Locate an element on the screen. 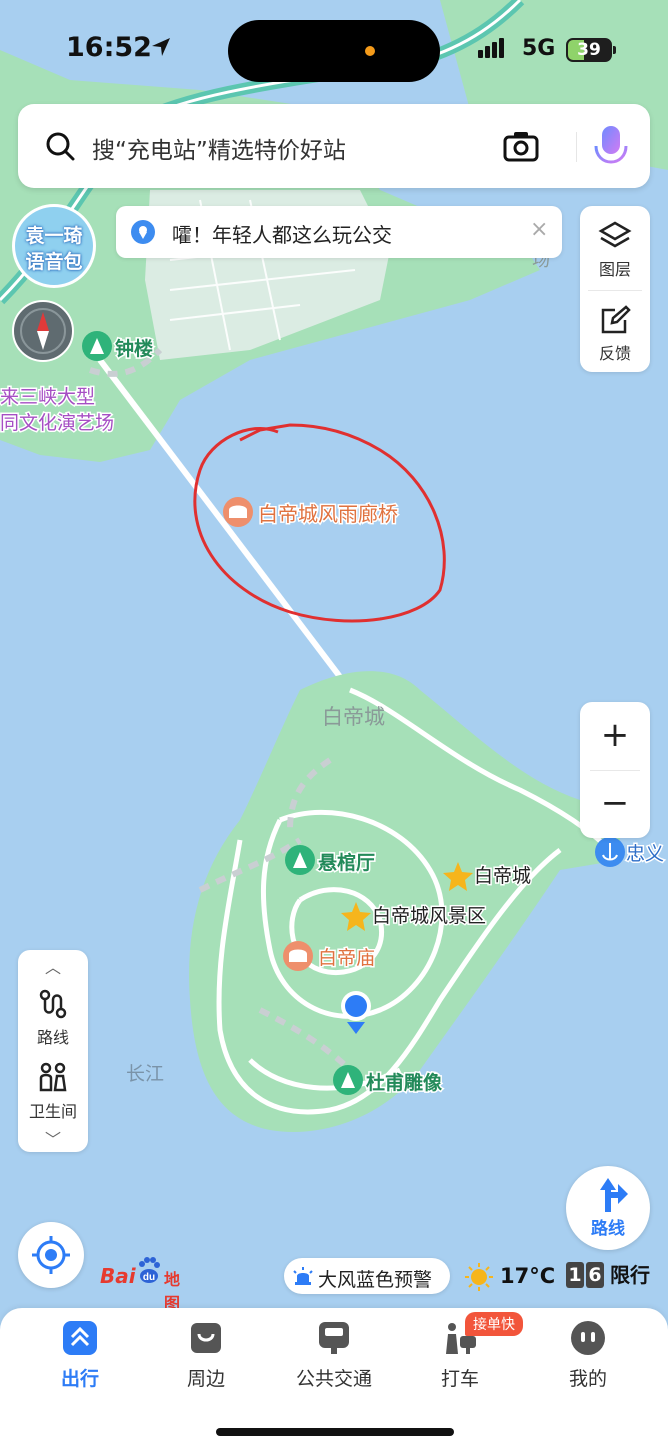  toilet-tool-button: 卫生间 is located at coordinates (53, 1092).